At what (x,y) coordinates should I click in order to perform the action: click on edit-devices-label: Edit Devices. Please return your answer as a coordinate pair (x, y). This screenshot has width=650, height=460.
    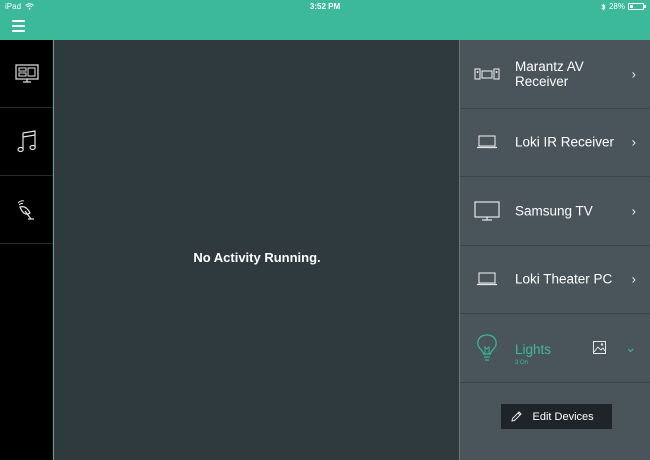
    Looking at the image, I should click on (563, 416).